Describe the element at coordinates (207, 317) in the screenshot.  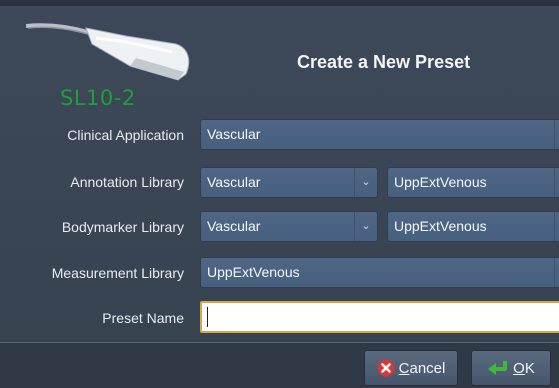
I see `text-caret` at that location.